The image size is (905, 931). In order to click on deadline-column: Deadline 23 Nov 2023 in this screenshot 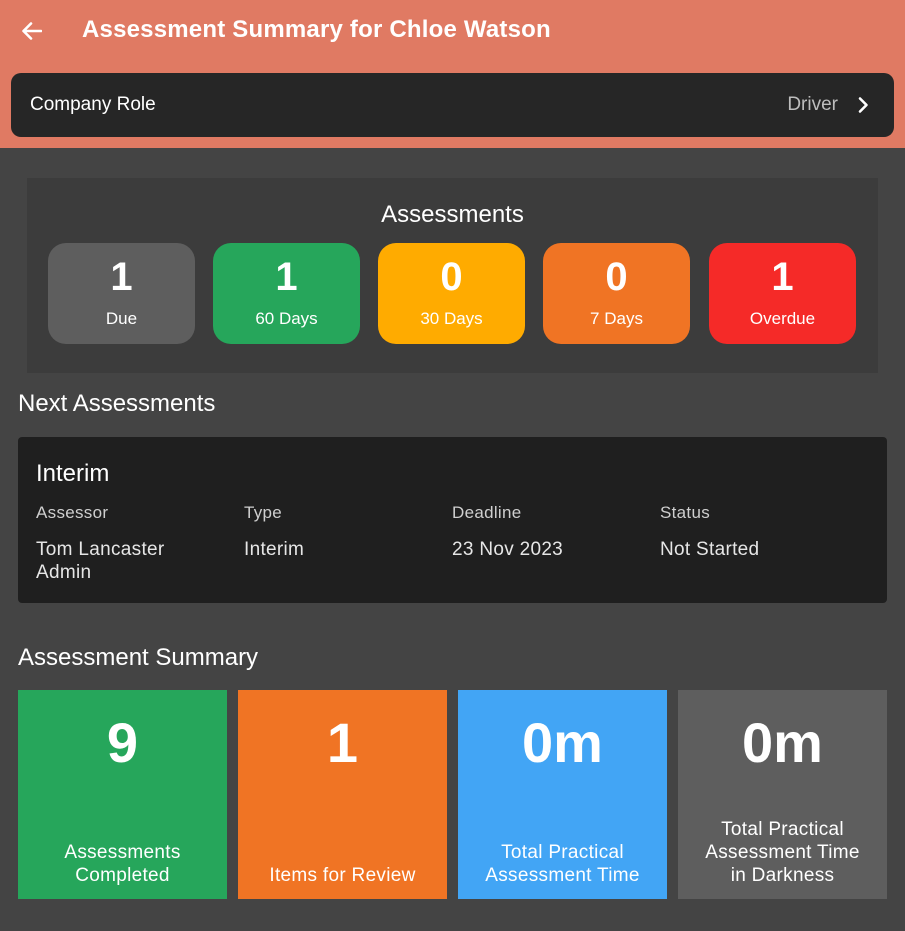, I will do `click(552, 532)`.